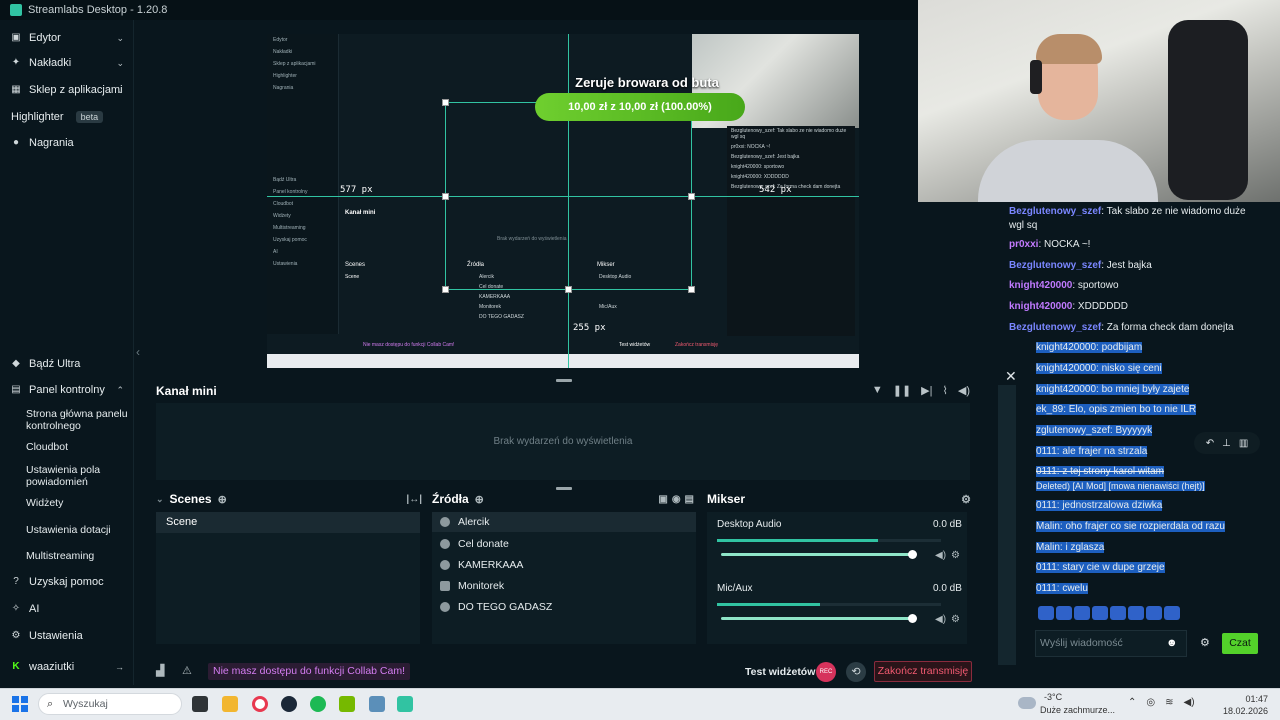  I want to click on file-explorer-icon, so click(230, 704).